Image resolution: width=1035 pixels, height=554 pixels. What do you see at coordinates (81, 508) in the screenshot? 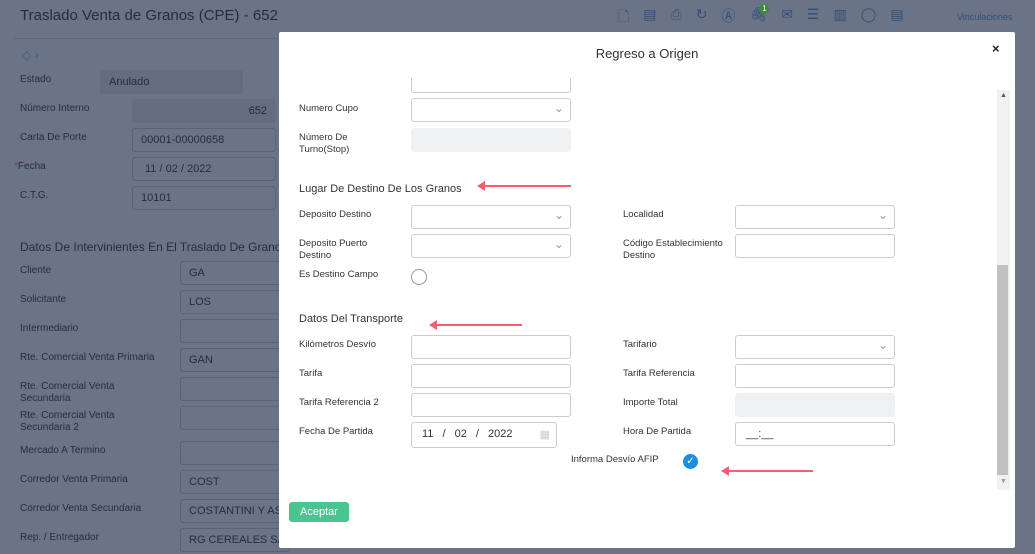
I see `party-label: Corredor Venta Secundaria` at bounding box center [81, 508].